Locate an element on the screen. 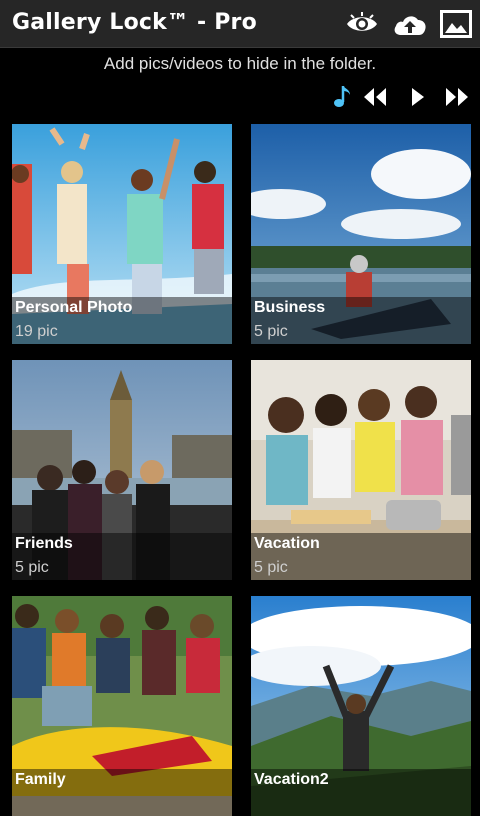  folder-count: 19 pic is located at coordinates (36, 331).